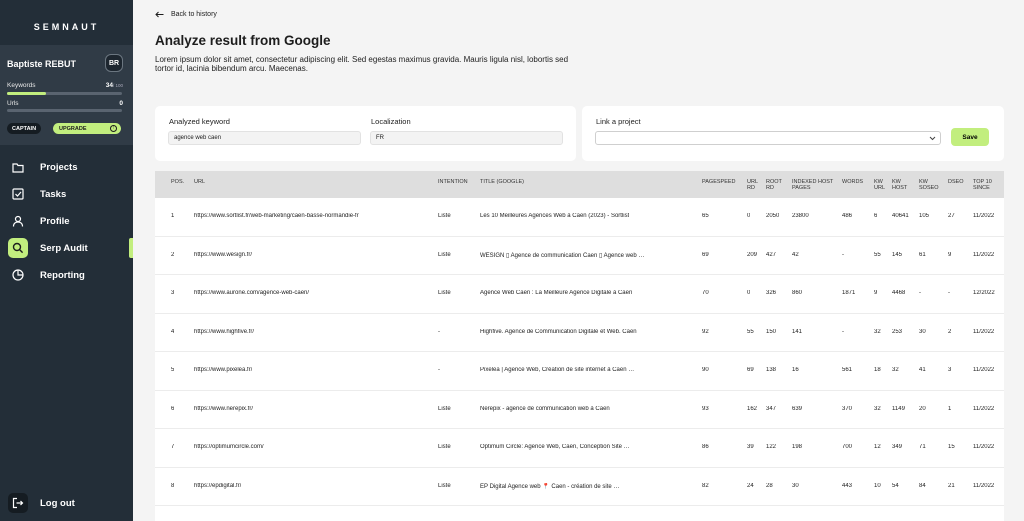 The image size is (1024, 521). I want to click on column-header: KW HOST, so click(904, 185).